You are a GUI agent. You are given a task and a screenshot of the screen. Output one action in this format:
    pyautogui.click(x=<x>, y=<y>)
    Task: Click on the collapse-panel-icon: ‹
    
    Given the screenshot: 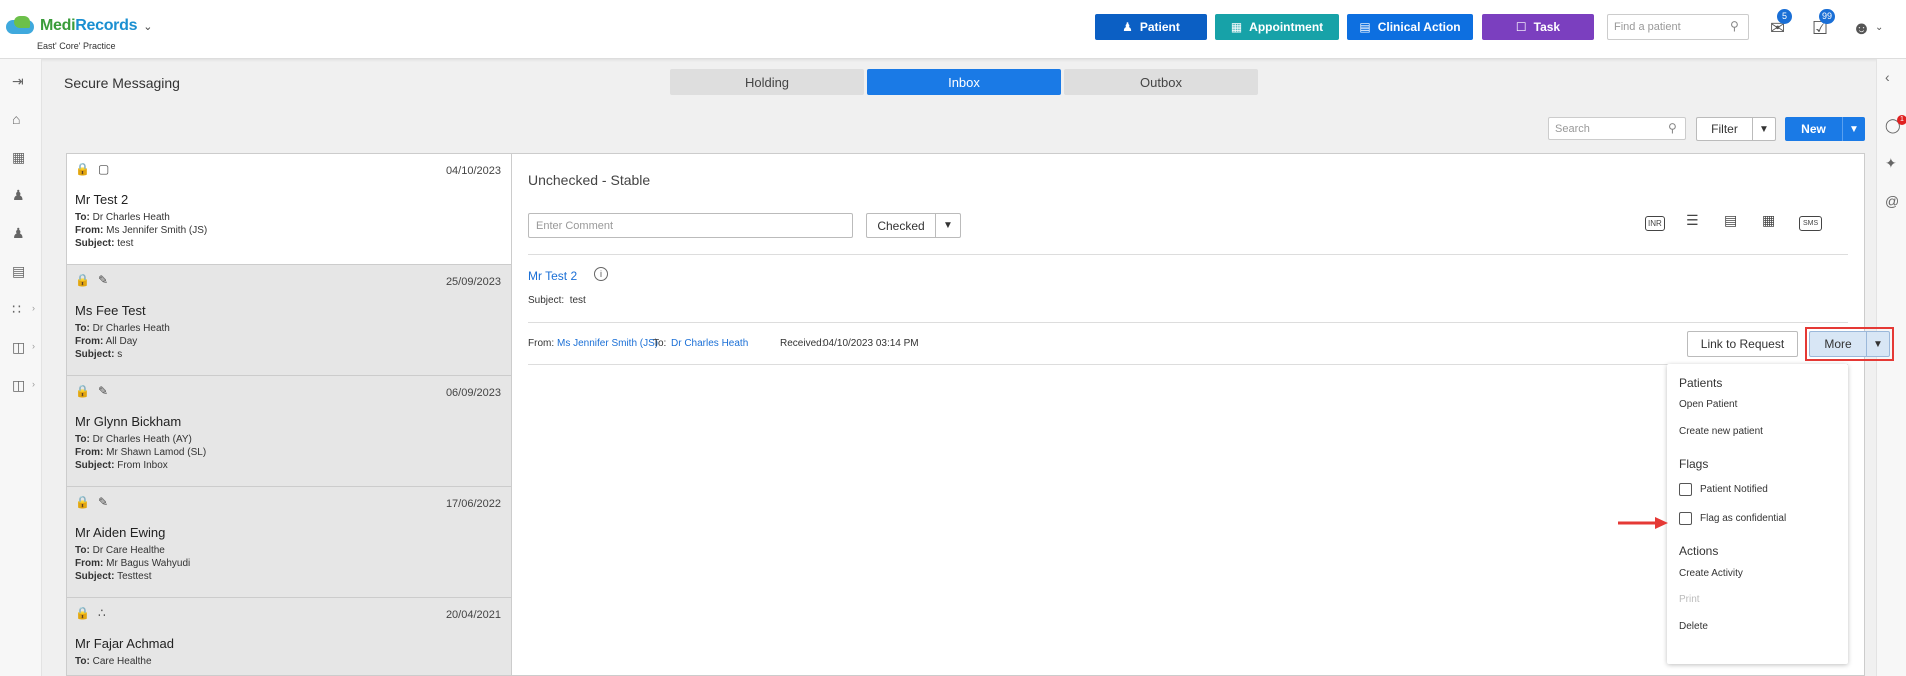 What is the action you would take?
    pyautogui.click(x=1887, y=77)
    